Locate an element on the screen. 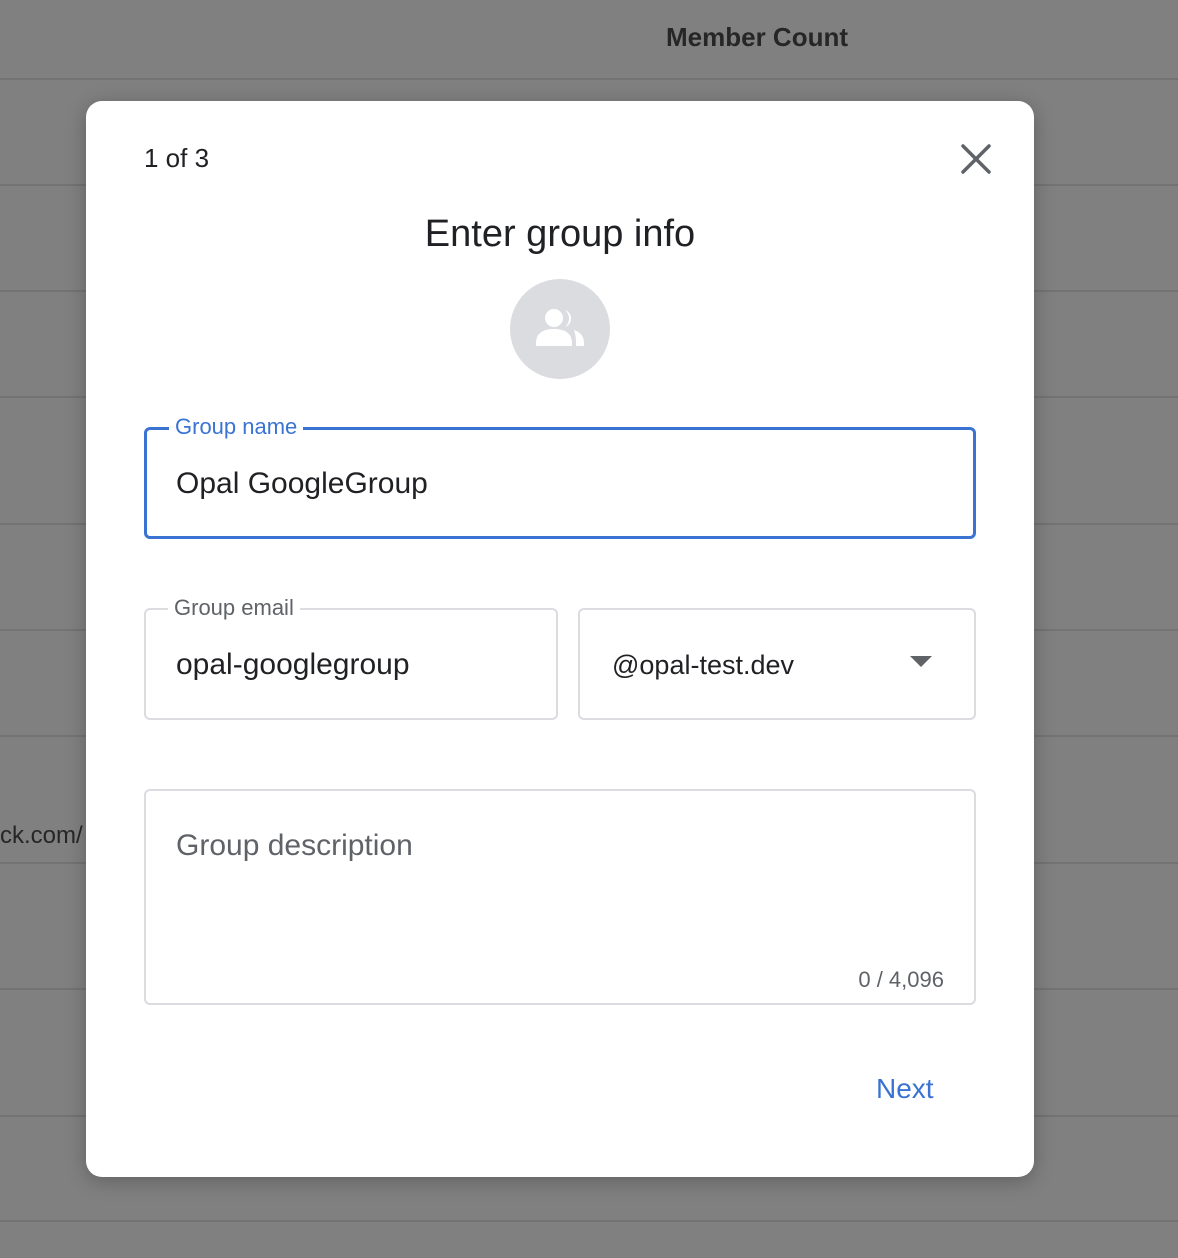 This screenshot has width=1178, height=1258. group-email-input: opal-googlegroup is located at coordinates (293, 665).